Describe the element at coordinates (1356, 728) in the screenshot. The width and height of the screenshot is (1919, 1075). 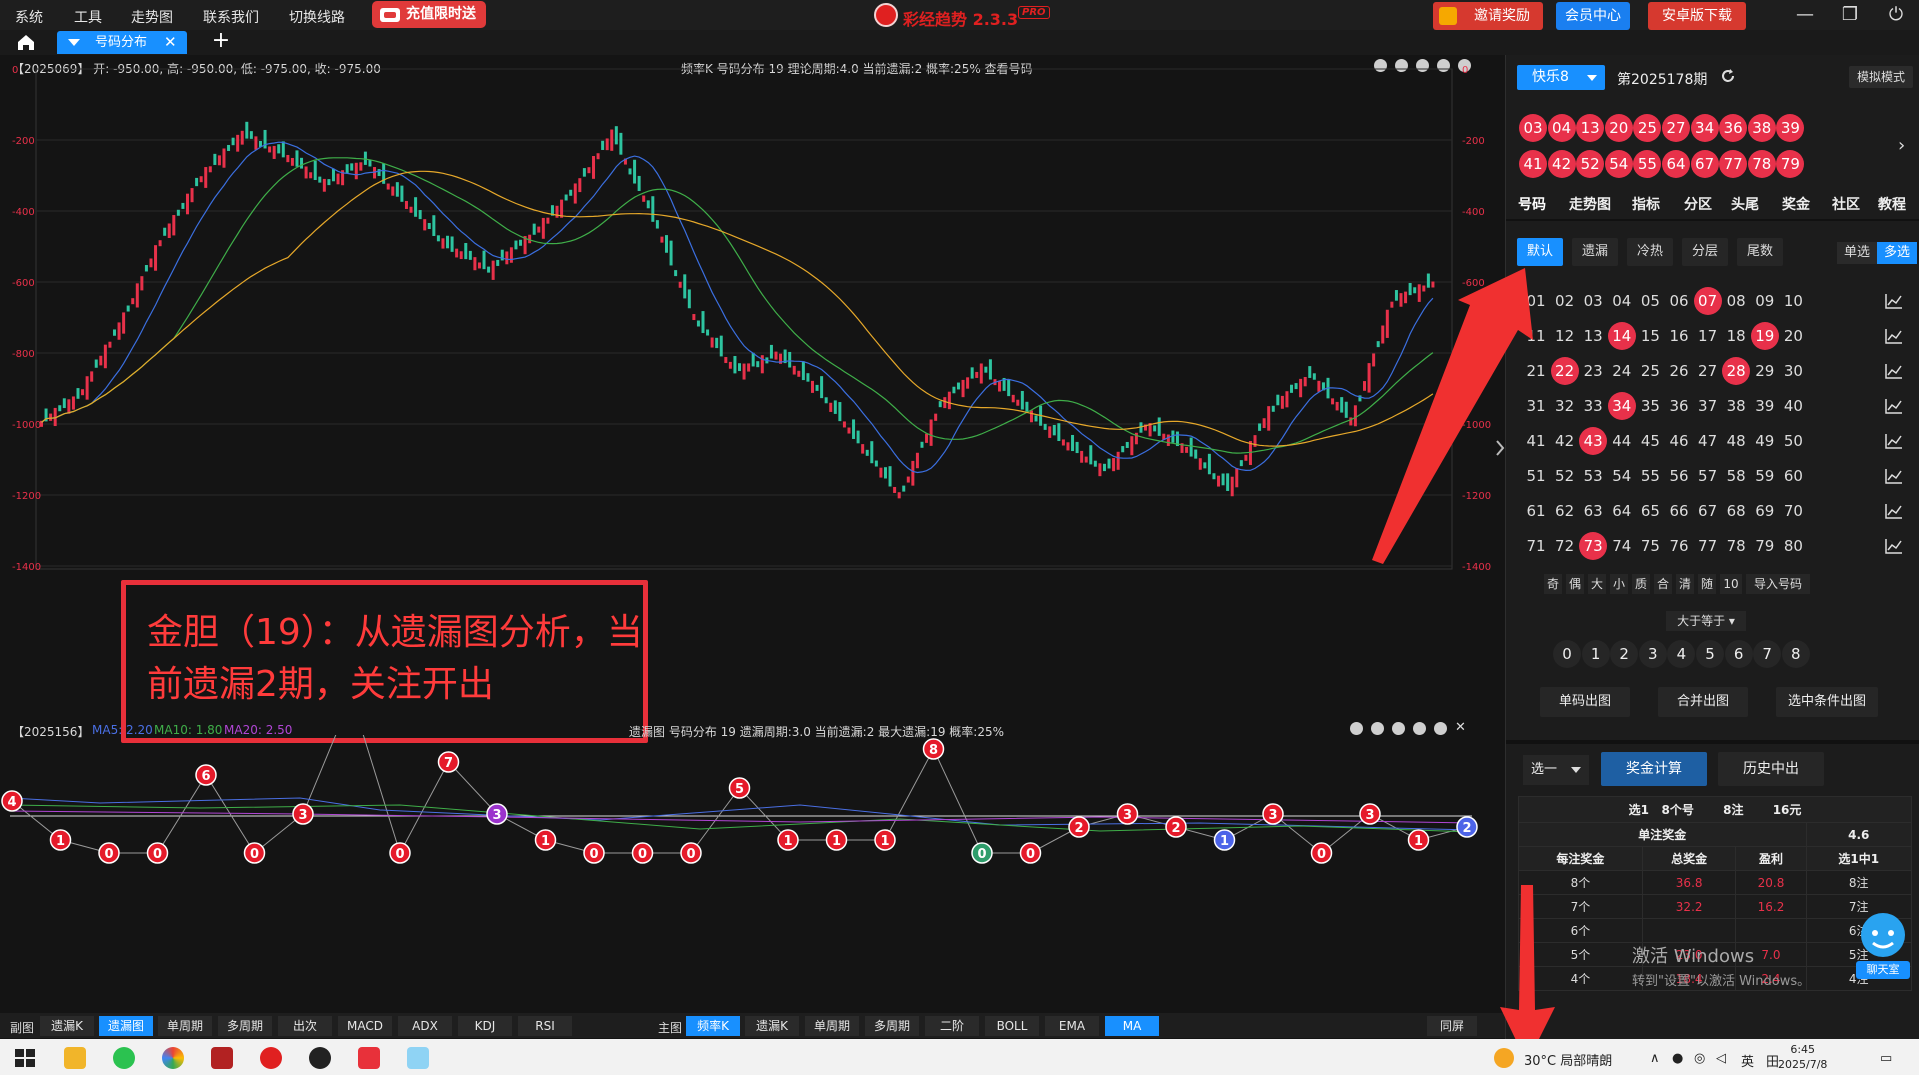
I see `pin-icon` at that location.